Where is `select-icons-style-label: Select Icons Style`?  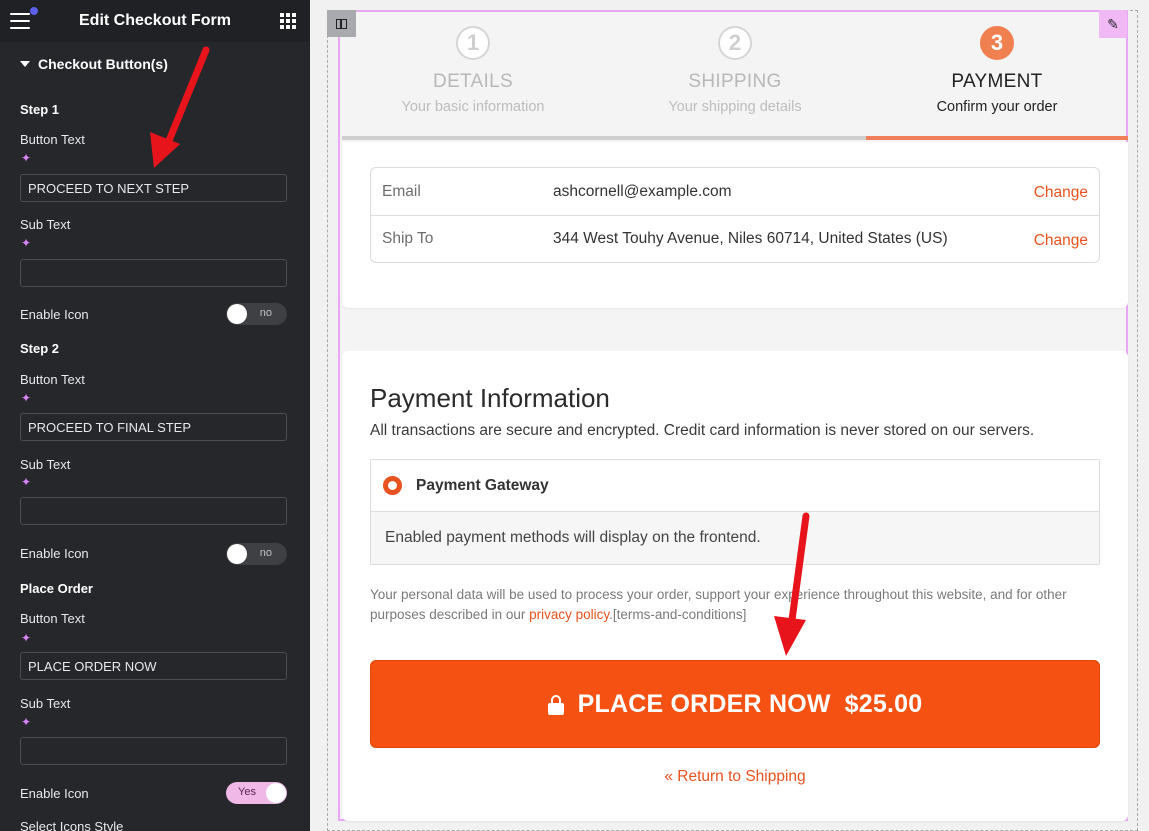 select-icons-style-label: Select Icons Style is located at coordinates (72, 825).